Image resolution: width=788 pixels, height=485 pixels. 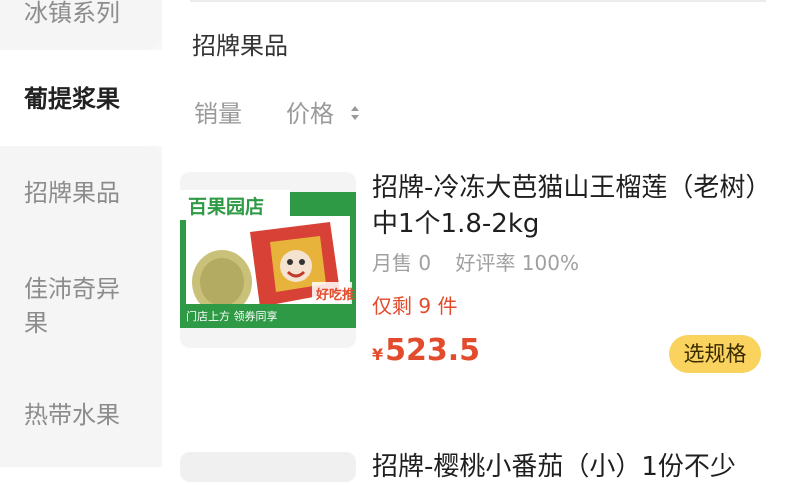 I want to click on sort-by-sales: 销量, so click(x=218, y=111).